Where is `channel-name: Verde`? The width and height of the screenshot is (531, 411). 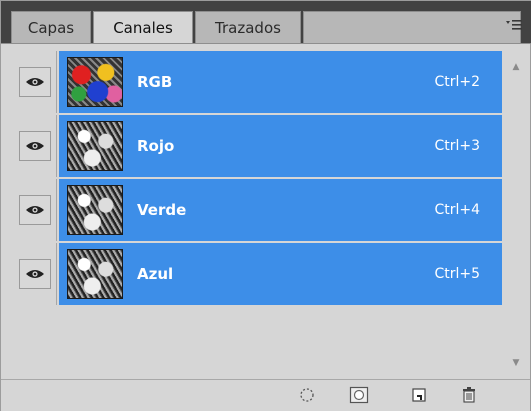 channel-name: Verde is located at coordinates (162, 210).